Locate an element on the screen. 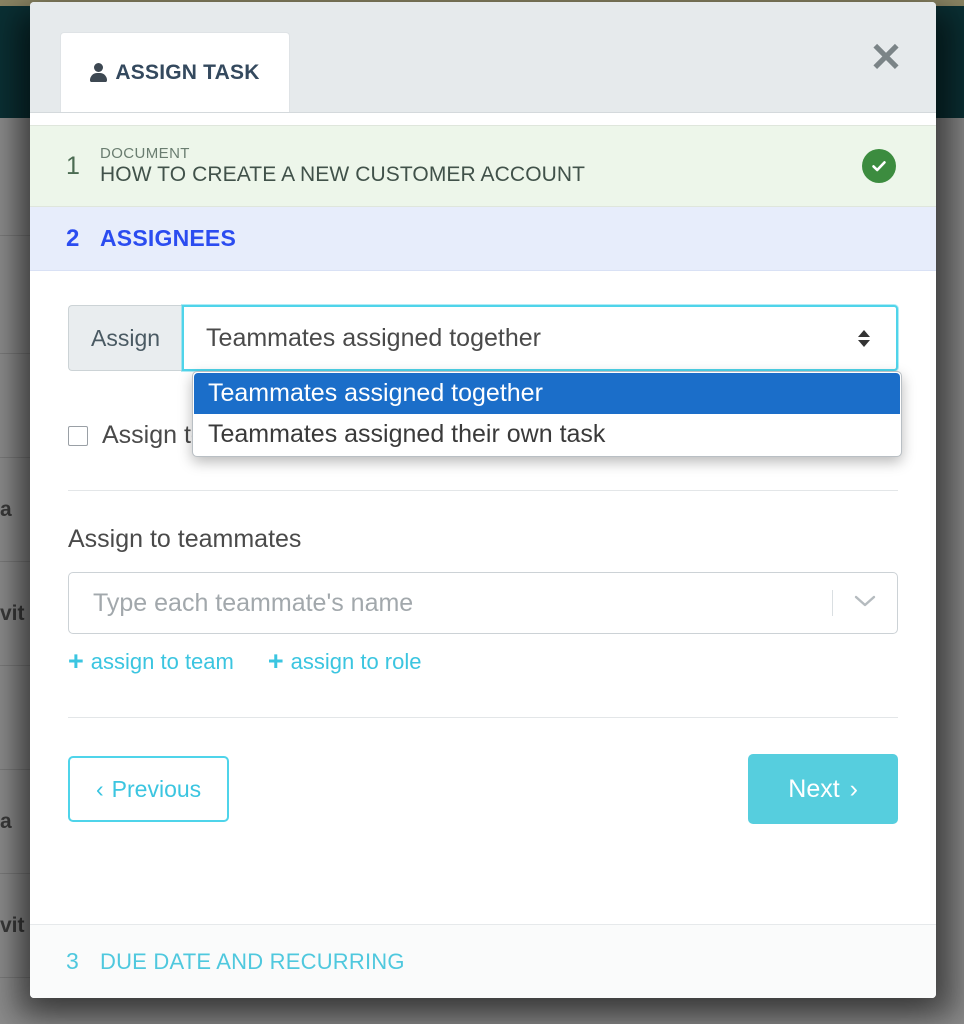  chevron-right-icon: › is located at coordinates (853, 788).